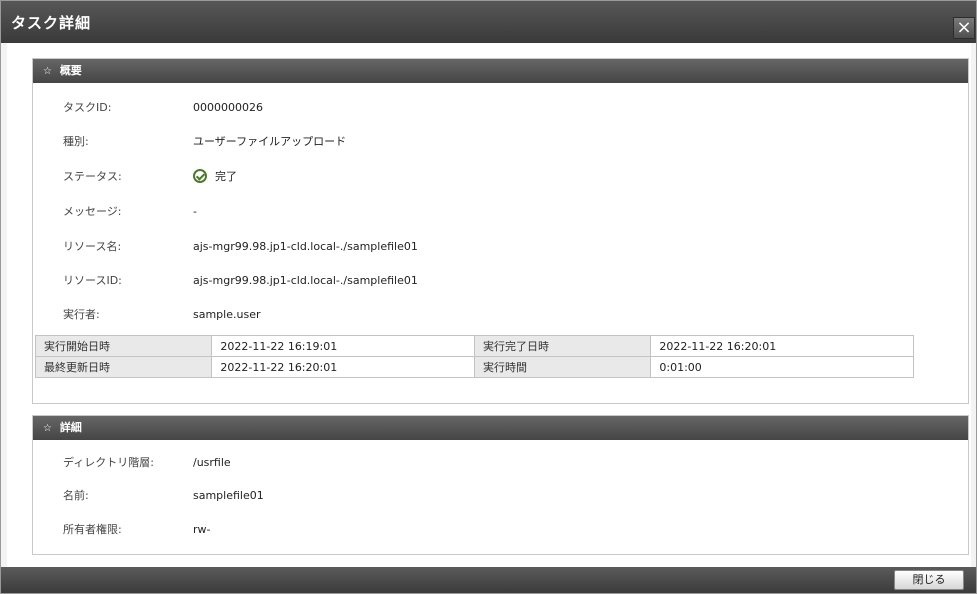 The height and width of the screenshot is (594, 977). What do you see at coordinates (123, 346) in the screenshot?
I see `table-header-cell: 実行開始日時` at bounding box center [123, 346].